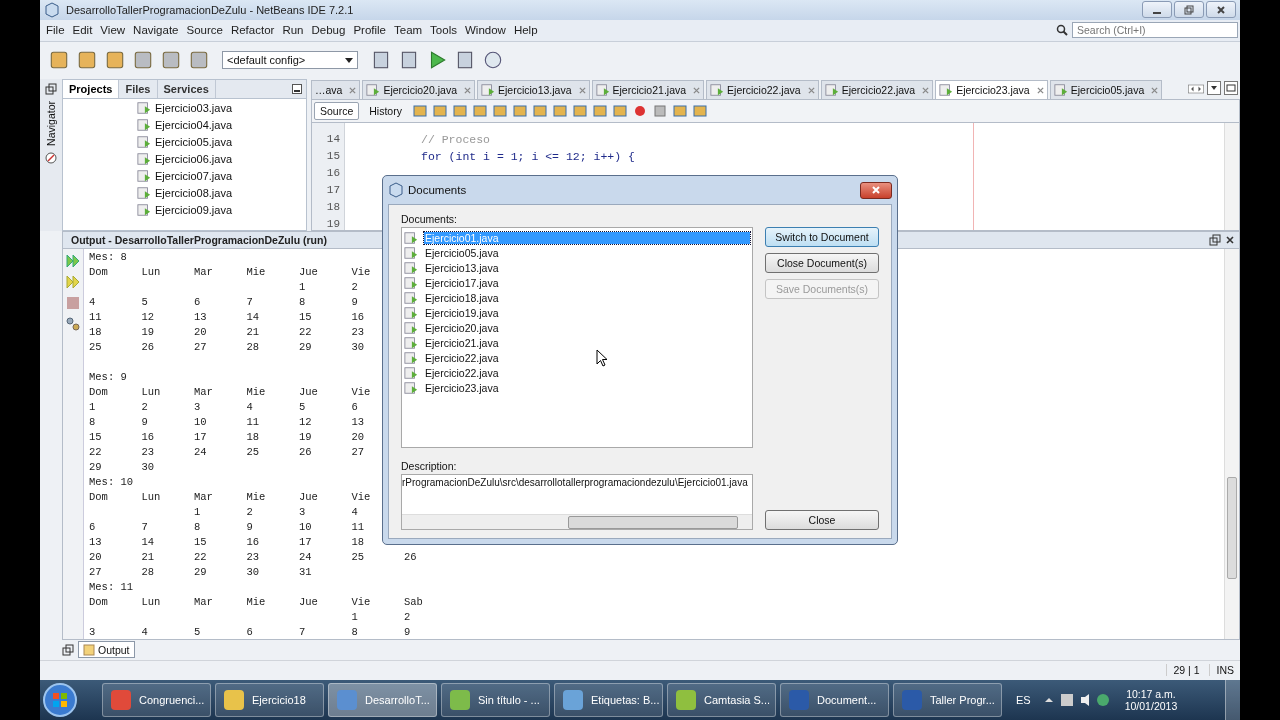  What do you see at coordinates (1230, 240) in the screenshot?
I see `close-icon` at bounding box center [1230, 240].